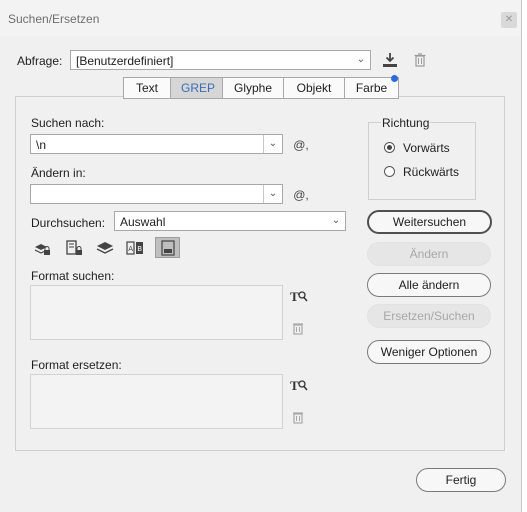 The height and width of the screenshot is (512, 527). What do you see at coordinates (68, 123) in the screenshot?
I see `search-label: Suchen nach:` at bounding box center [68, 123].